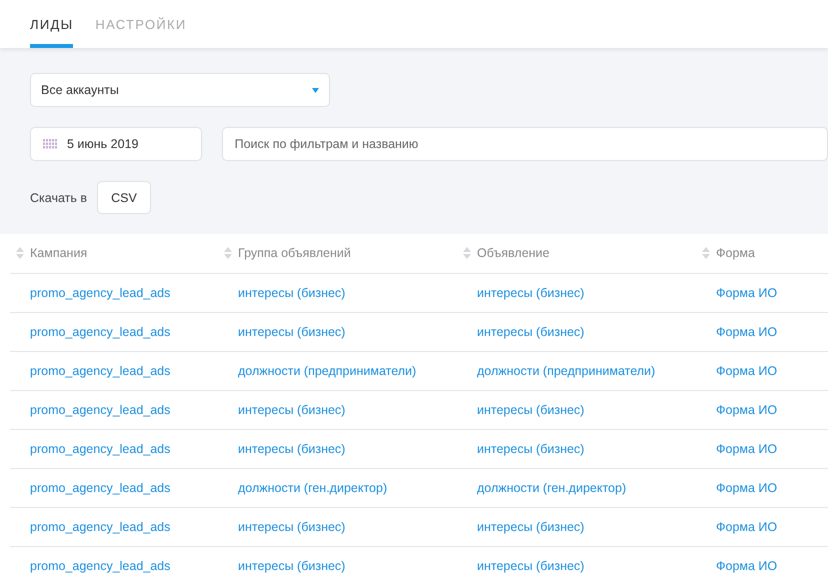 This screenshot has height=584, width=828. Describe the element at coordinates (50, 144) in the screenshot. I see `calendar-icon` at that location.